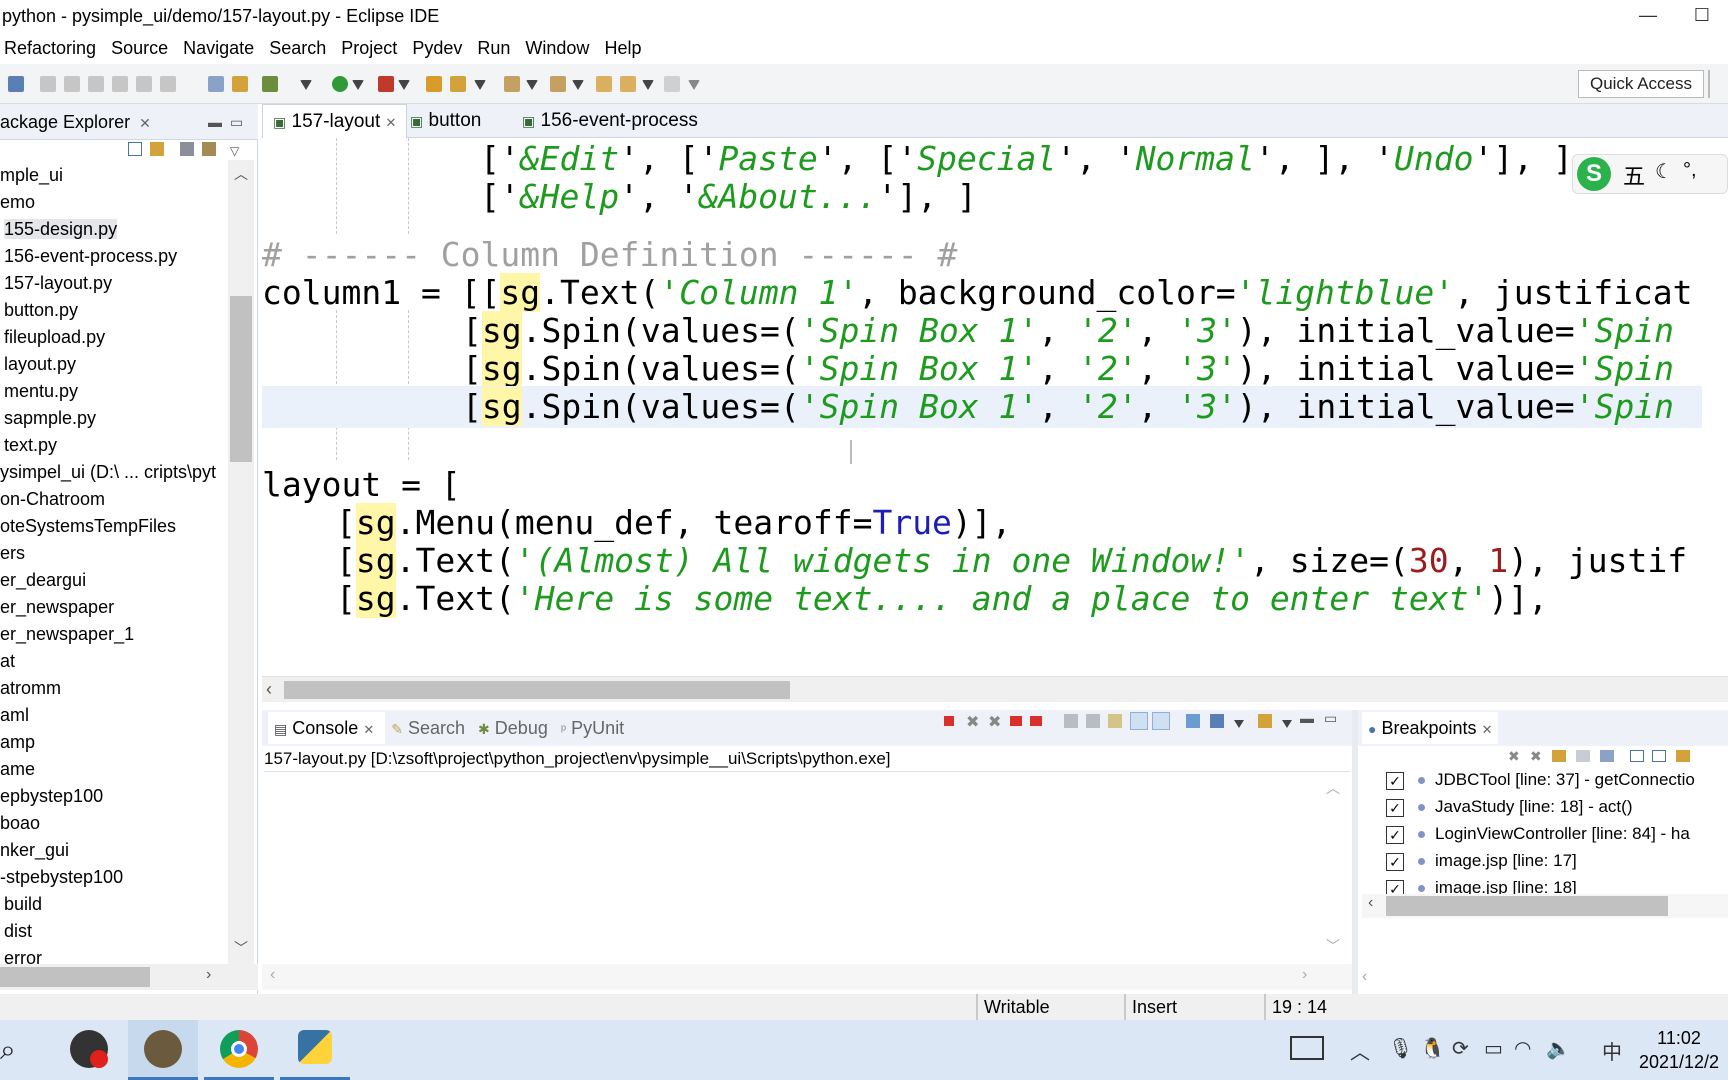  I want to click on suspend-icon, so click(72, 84).